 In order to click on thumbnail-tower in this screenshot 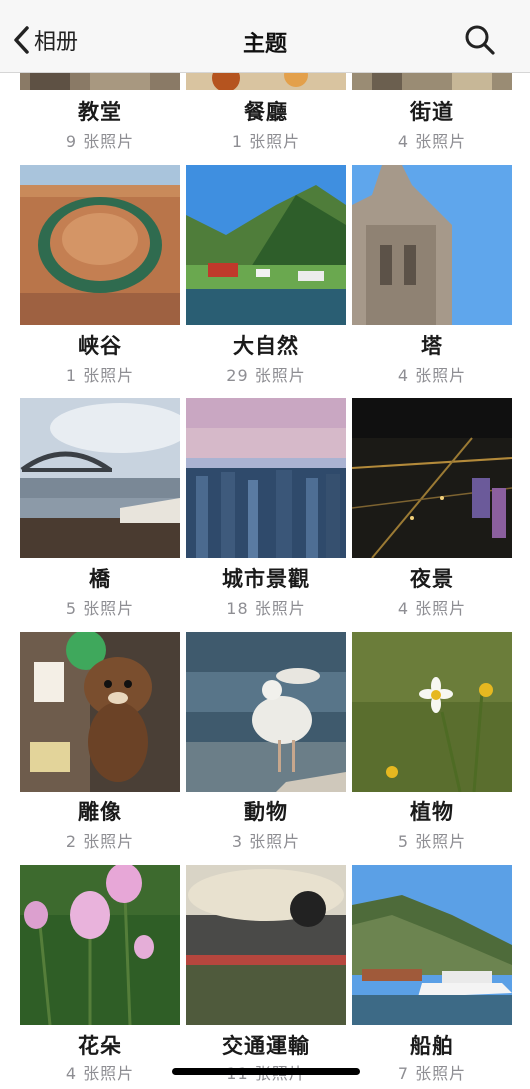, I will do `click(432, 245)`.